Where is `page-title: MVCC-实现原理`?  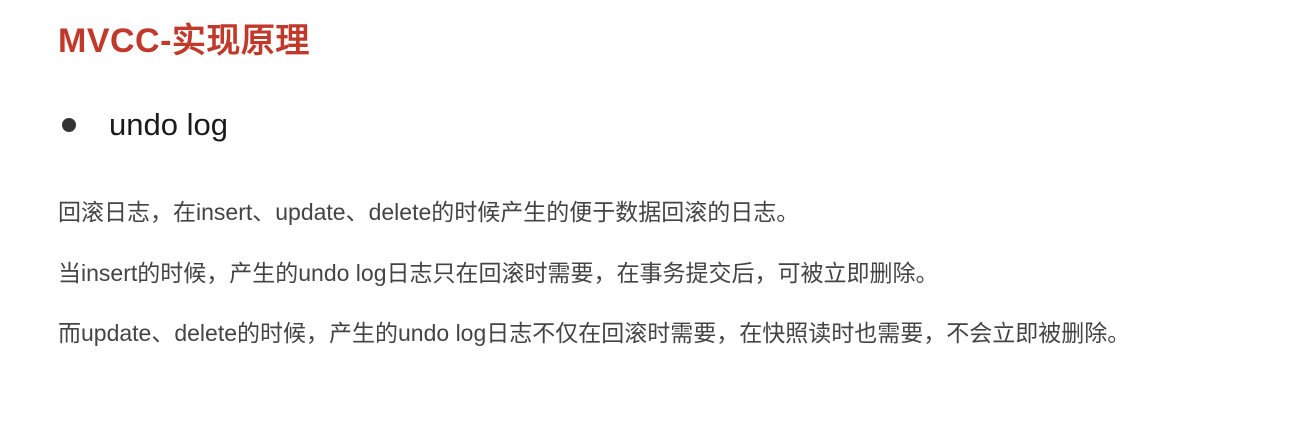
page-title: MVCC-实现原理 is located at coordinates (184, 41).